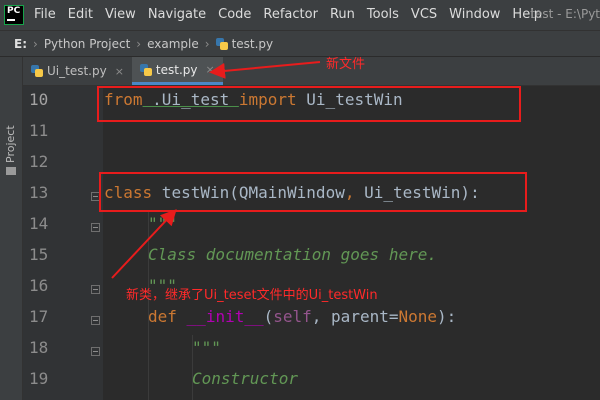 The image size is (600, 400). I want to click on arrow-to-class, so click(144, 244).